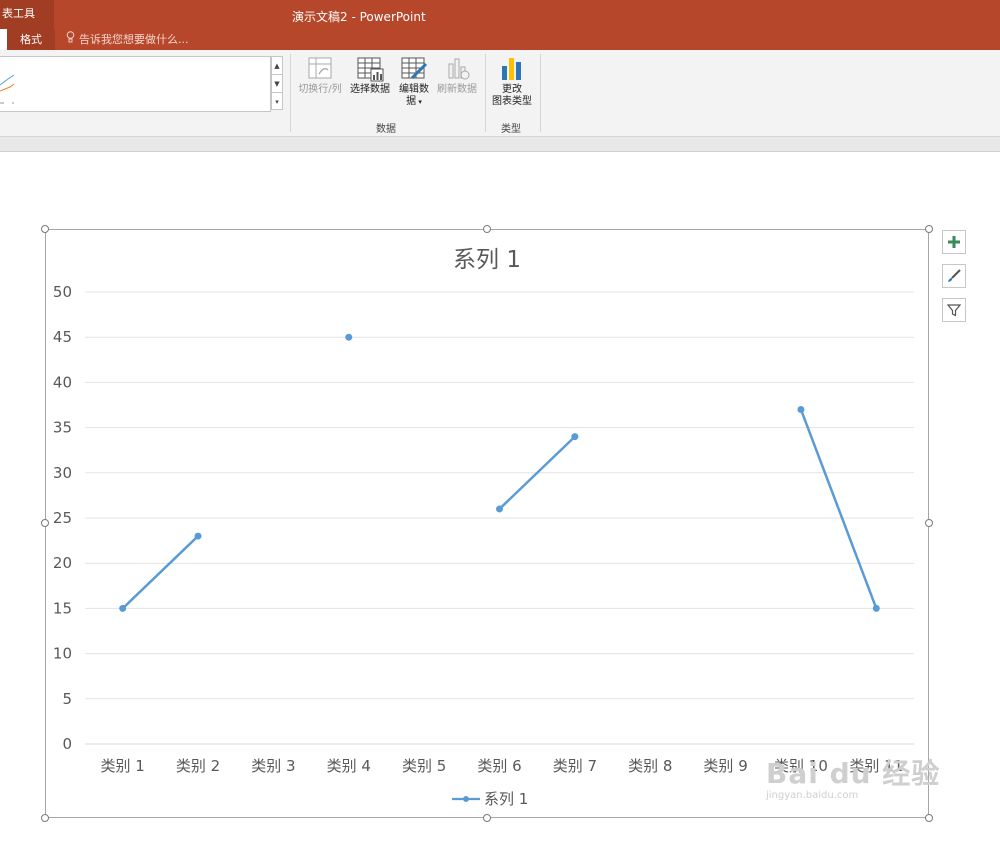 The width and height of the screenshot is (1000, 850). What do you see at coordinates (650, 766) in the screenshot?
I see `x-tick-label: 类别 8` at bounding box center [650, 766].